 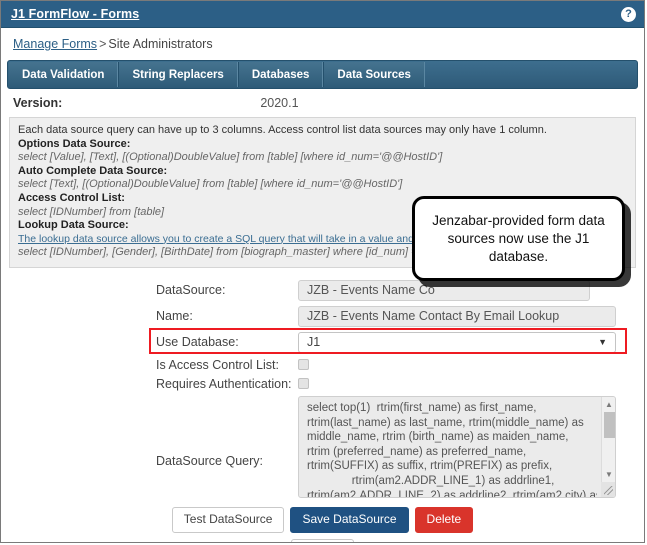 I want to click on test-datasource-button: Test DataSource, so click(x=228, y=519).